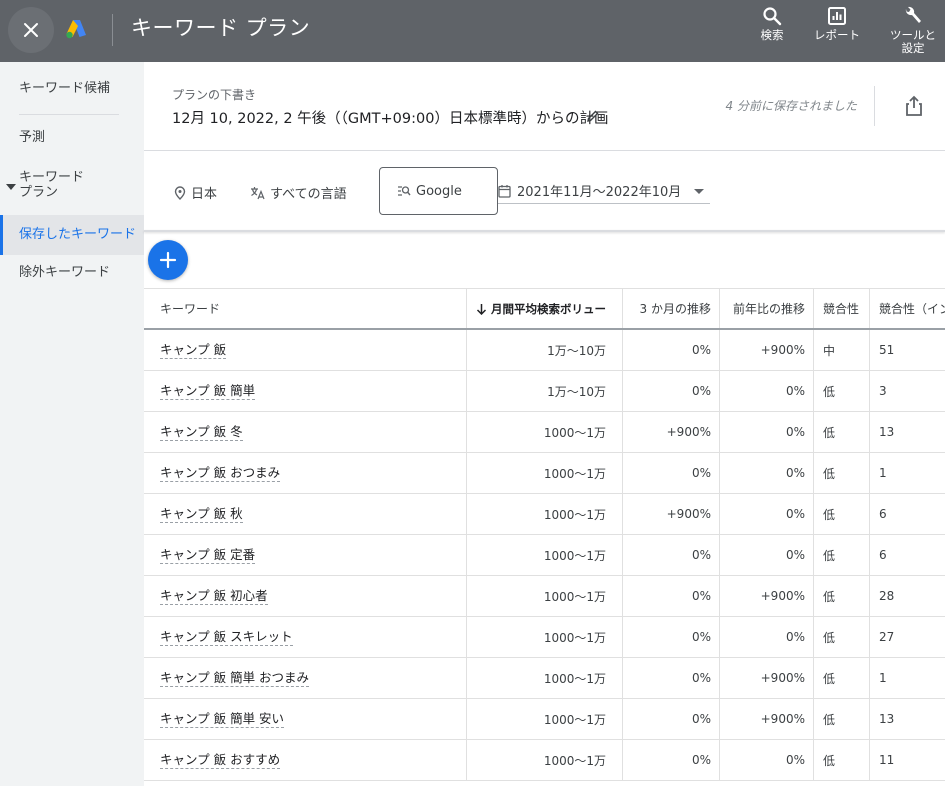 This screenshot has height=786, width=945. Describe the element at coordinates (907, 350) in the screenshot. I see `competition-index-cell: 51` at that location.